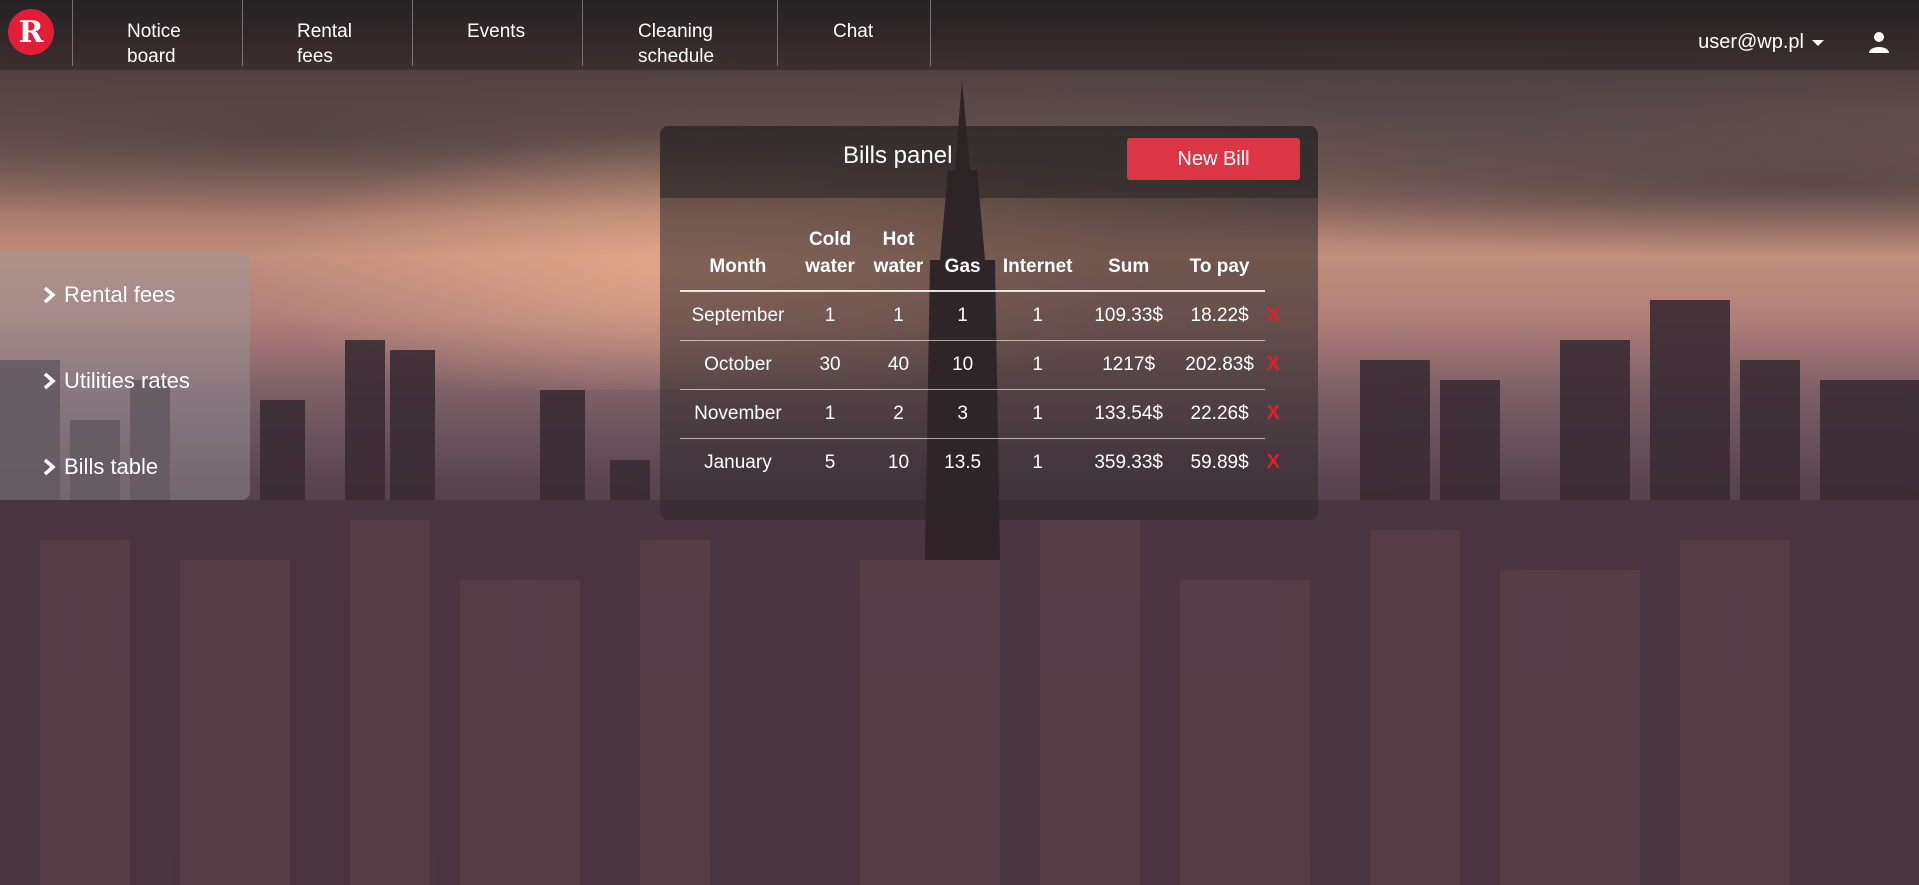 The width and height of the screenshot is (1919, 885). What do you see at coordinates (676, 56) in the screenshot?
I see `nav-label-line2: schedule` at bounding box center [676, 56].